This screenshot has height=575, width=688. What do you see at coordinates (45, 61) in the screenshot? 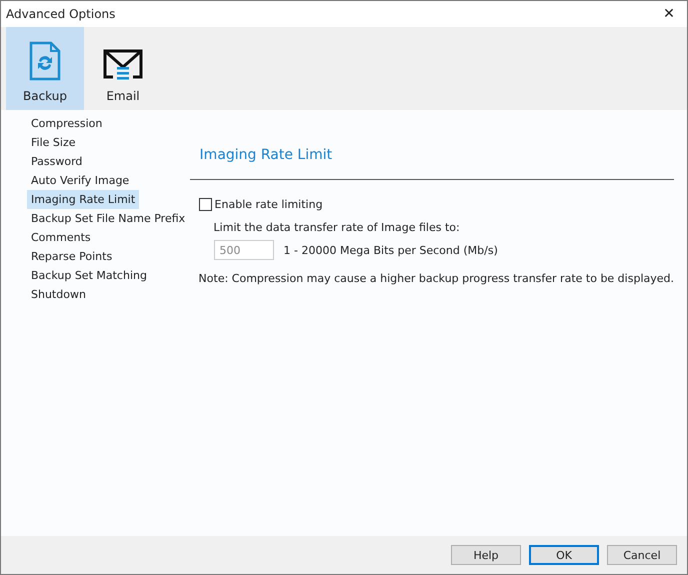
I see `document-sync-icon` at bounding box center [45, 61].